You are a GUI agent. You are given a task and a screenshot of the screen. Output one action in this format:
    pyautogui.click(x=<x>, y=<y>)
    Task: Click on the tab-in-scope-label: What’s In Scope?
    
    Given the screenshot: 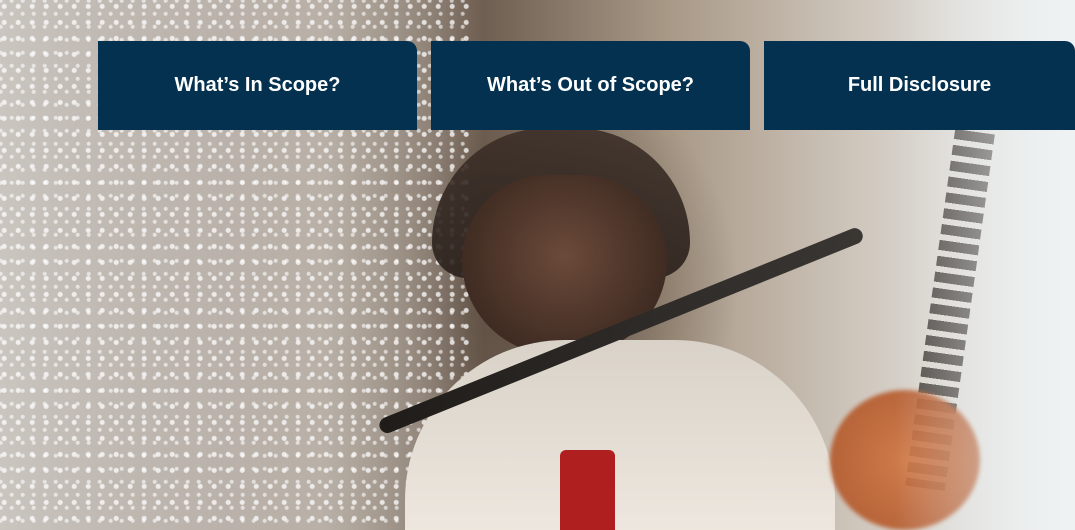 What is the action you would take?
    pyautogui.click(x=257, y=85)
    